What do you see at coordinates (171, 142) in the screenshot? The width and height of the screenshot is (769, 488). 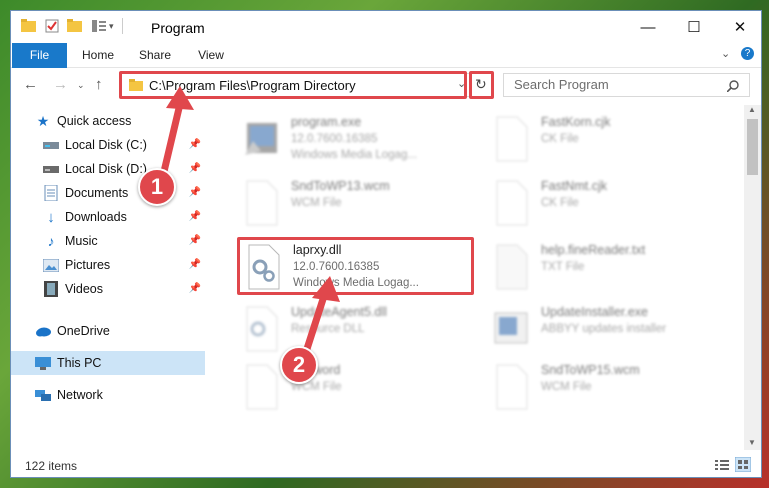 I see `arrow-to-address` at bounding box center [171, 142].